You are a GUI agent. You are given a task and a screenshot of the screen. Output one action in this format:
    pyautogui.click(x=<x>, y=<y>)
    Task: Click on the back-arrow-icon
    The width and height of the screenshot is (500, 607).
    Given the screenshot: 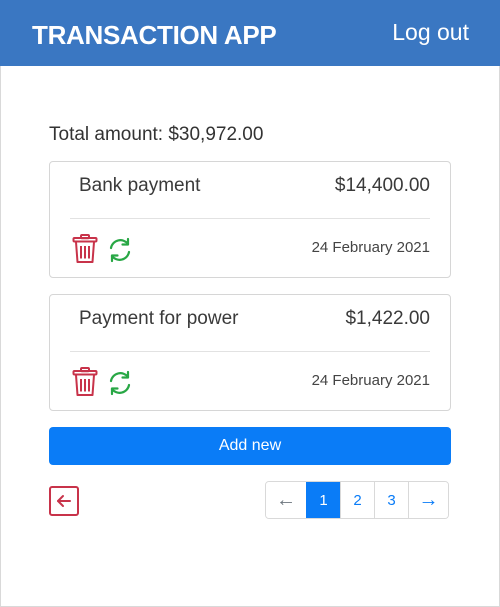 What is the action you would take?
    pyautogui.click(x=64, y=501)
    